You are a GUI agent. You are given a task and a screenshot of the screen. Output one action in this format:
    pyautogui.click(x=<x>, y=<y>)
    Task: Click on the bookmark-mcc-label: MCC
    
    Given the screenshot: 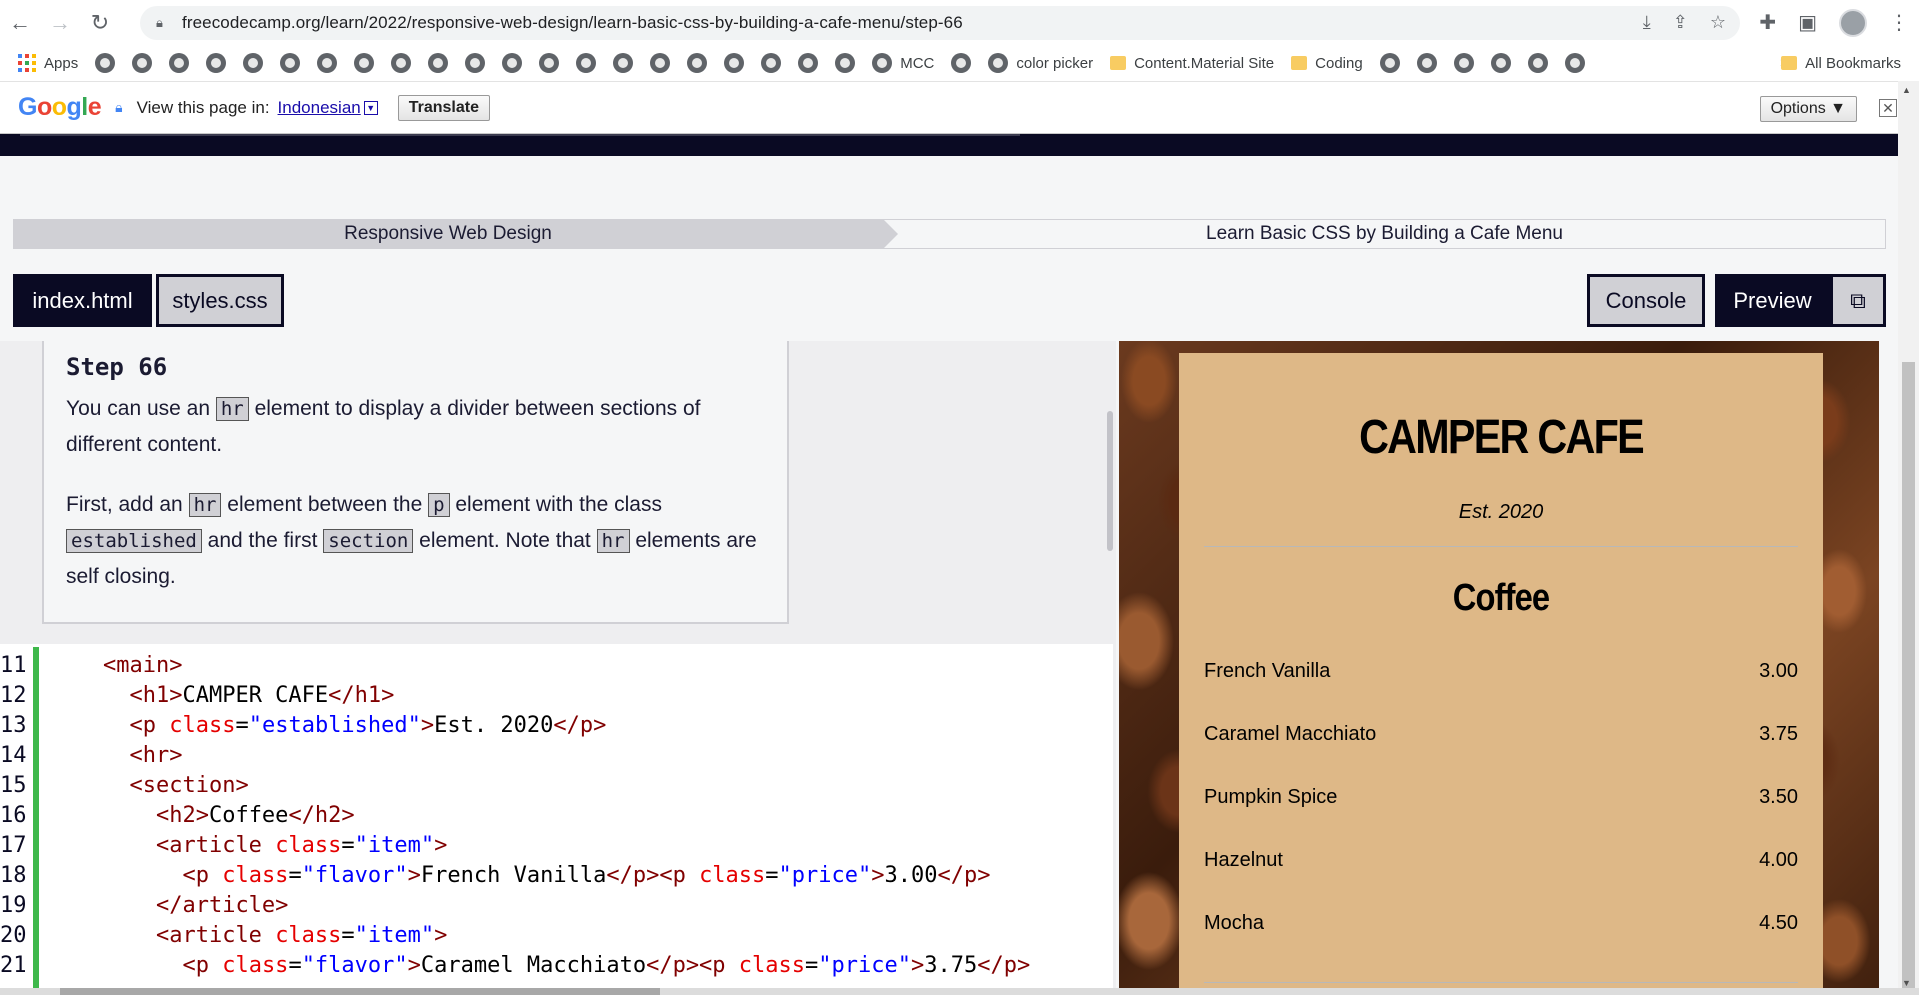 What is the action you would take?
    pyautogui.click(x=917, y=63)
    